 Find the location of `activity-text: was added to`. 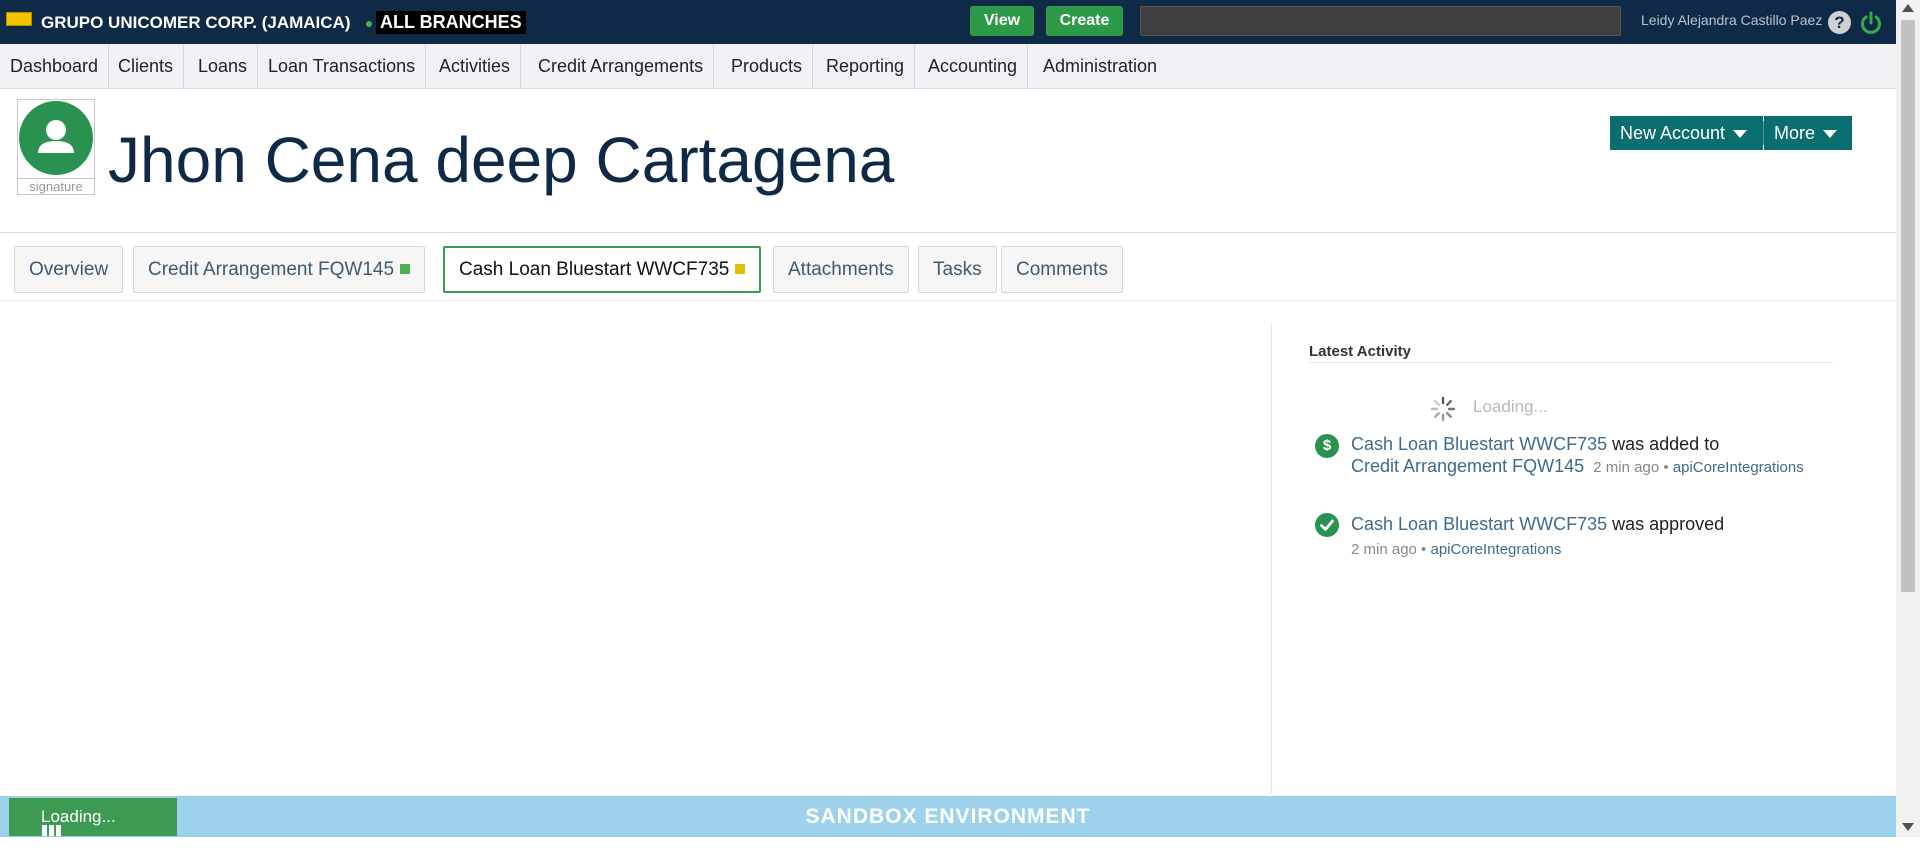

activity-text: was added to is located at coordinates (1666, 444).